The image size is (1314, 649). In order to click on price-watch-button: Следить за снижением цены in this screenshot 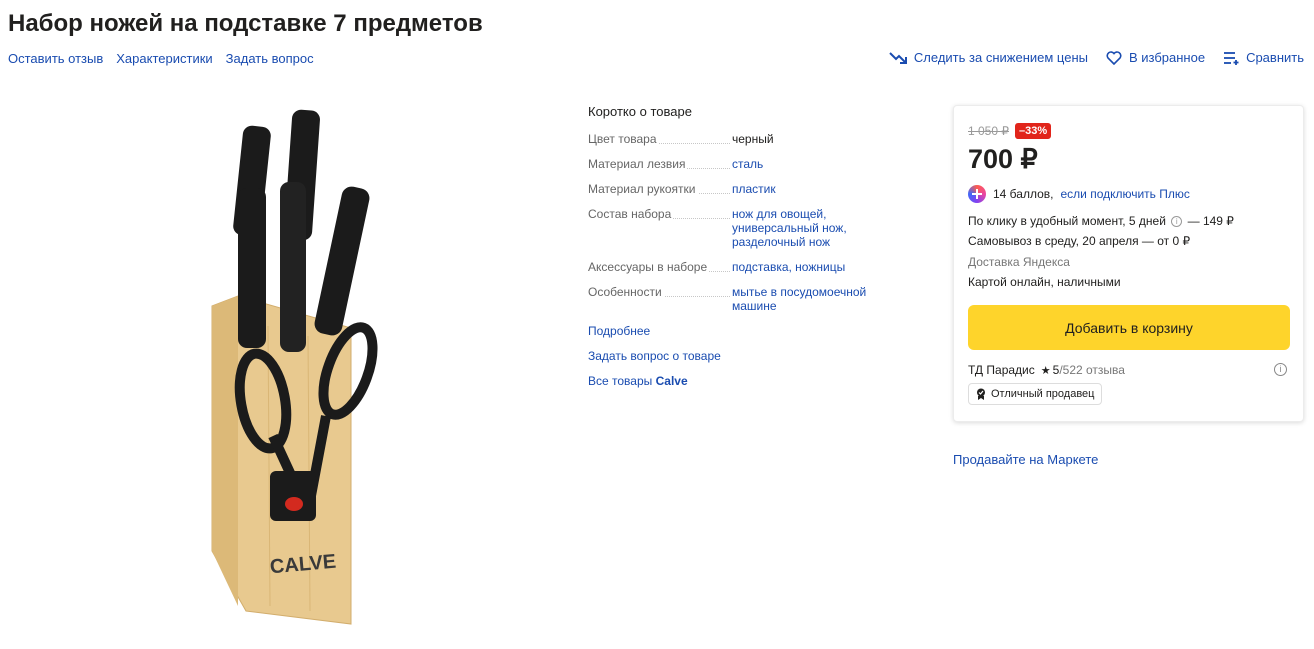, I will do `click(988, 57)`.